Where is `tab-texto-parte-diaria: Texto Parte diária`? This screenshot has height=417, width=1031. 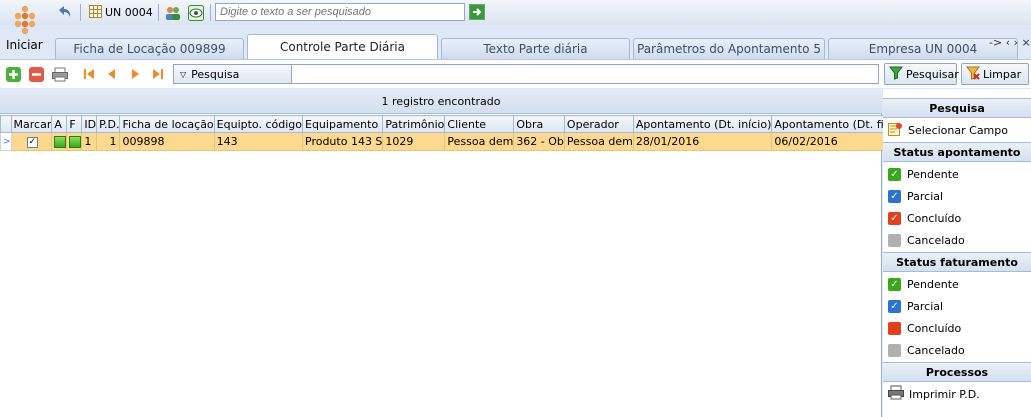 tab-texto-parte-diaria: Texto Parte diária is located at coordinates (535, 48).